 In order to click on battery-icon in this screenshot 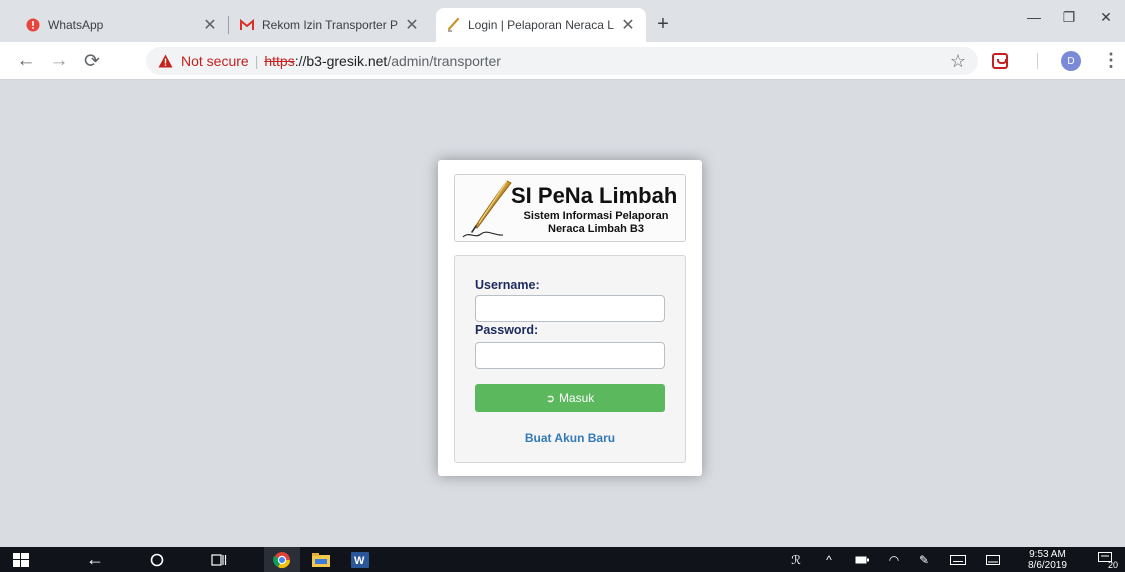, I will do `click(862, 559)`.